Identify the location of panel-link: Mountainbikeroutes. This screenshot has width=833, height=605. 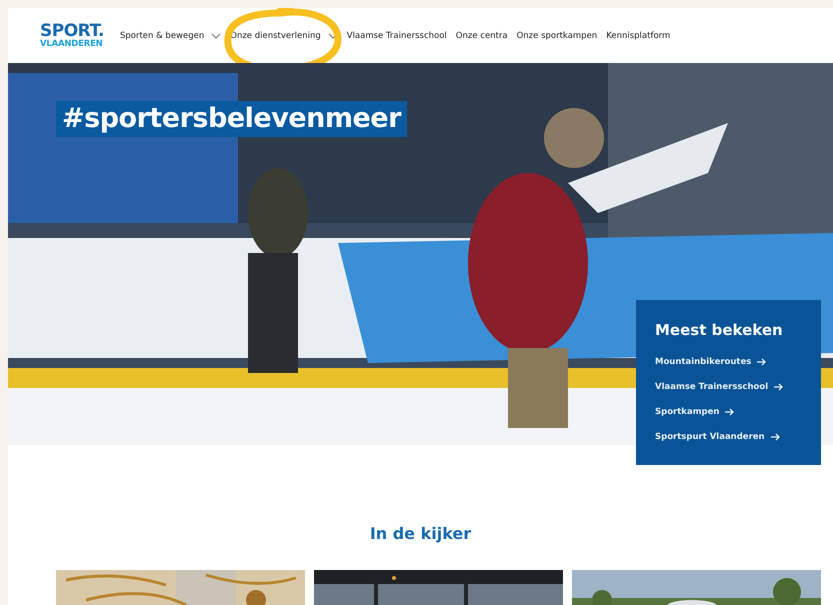
(738, 362).